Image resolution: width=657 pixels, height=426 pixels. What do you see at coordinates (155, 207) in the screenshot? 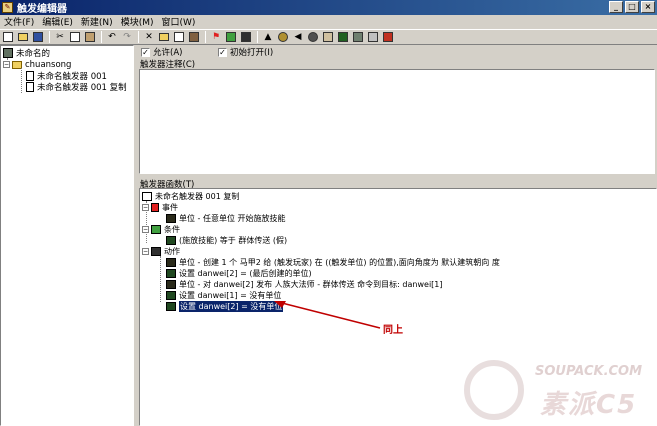
I see `event-flag-icon` at bounding box center [155, 207].